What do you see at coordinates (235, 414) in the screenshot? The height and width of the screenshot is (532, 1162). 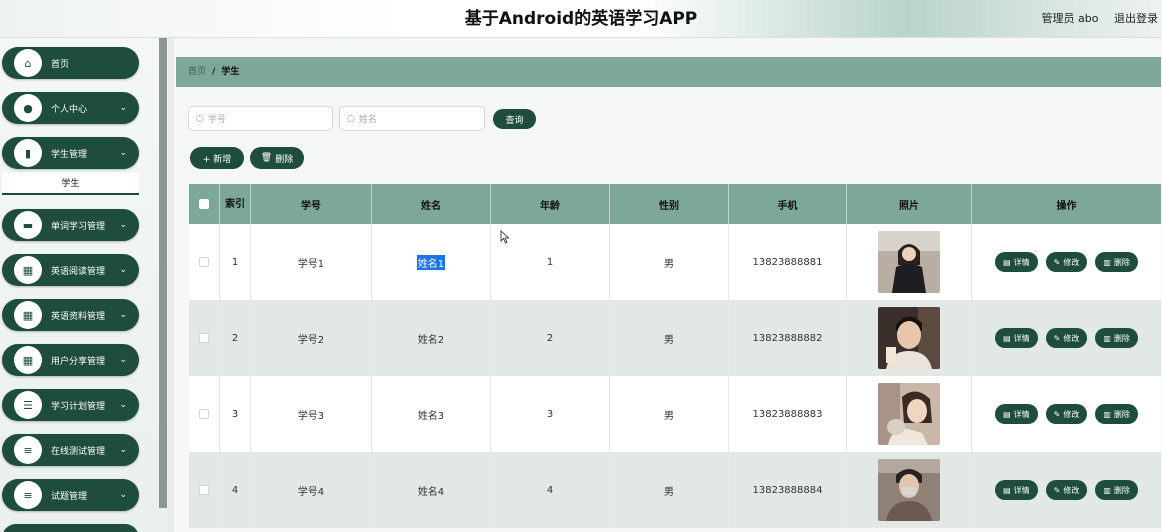 I see `cell-index: 3` at bounding box center [235, 414].